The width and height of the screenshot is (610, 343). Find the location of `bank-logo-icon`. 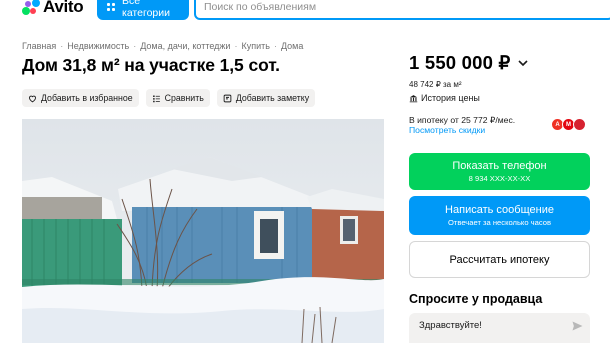

bank-logo-icon is located at coordinates (579, 124).